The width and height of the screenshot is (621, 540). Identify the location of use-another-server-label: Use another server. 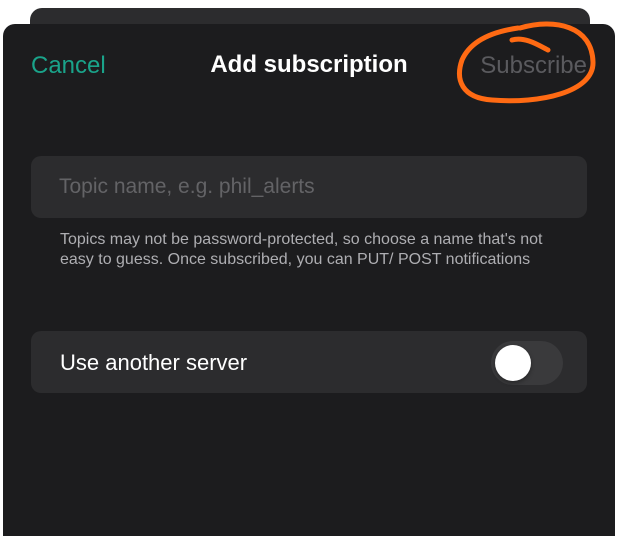
(154, 362).